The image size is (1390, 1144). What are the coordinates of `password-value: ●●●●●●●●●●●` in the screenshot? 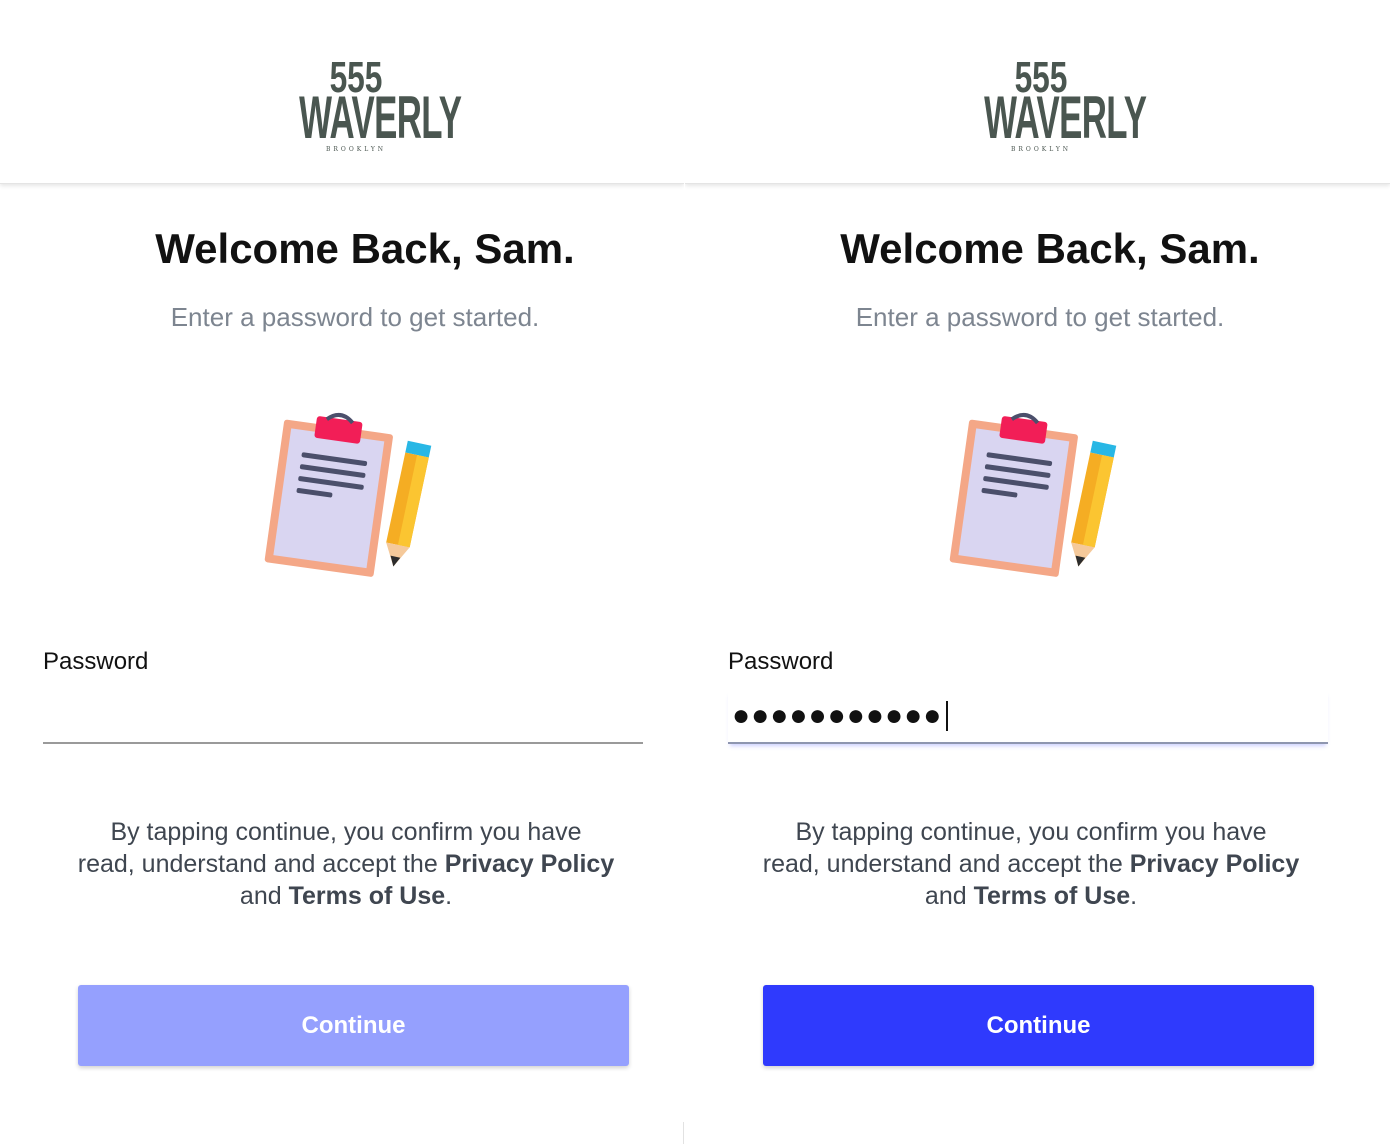 It's located at (837, 715).